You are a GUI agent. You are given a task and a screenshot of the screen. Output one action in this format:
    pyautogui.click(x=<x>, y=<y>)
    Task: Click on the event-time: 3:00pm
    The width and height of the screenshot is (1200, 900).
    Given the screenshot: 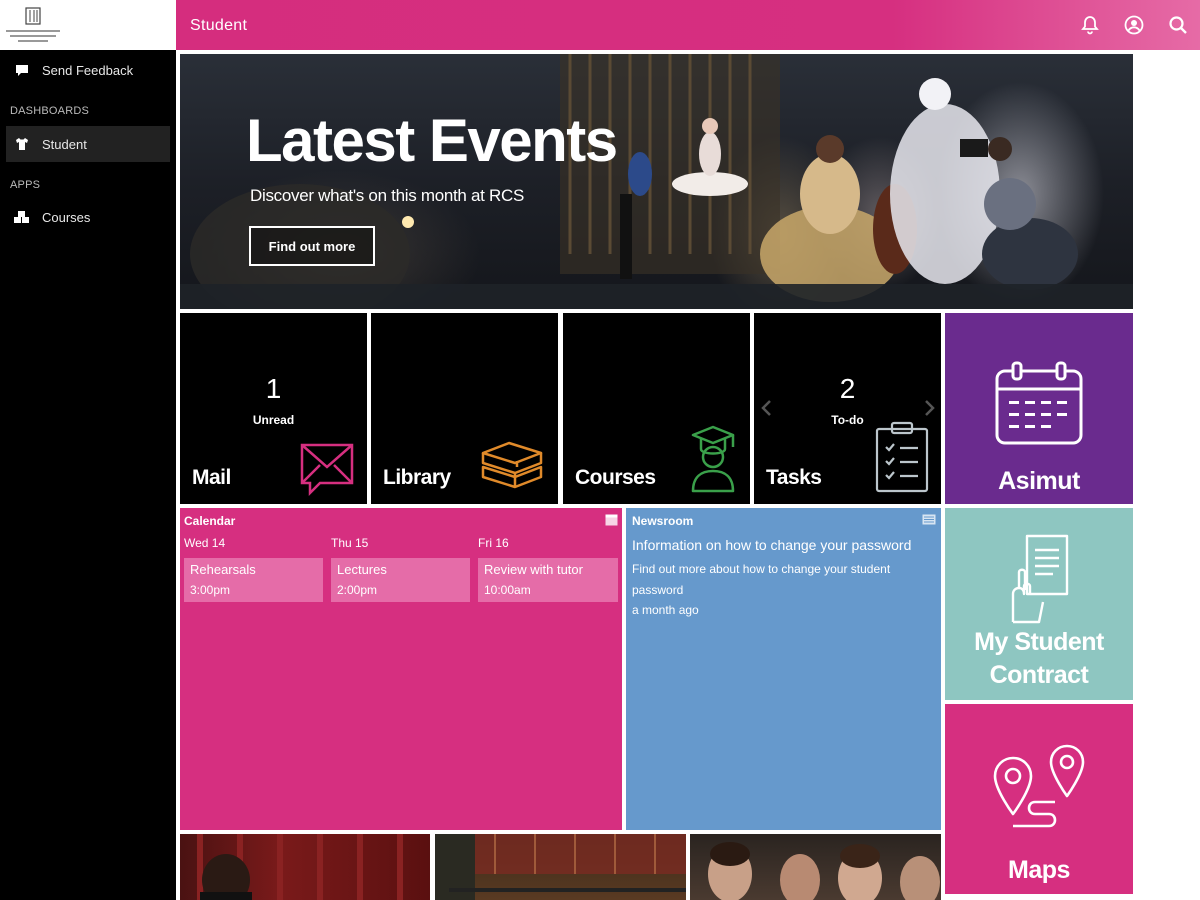 What is the action you would take?
    pyautogui.click(x=210, y=590)
    